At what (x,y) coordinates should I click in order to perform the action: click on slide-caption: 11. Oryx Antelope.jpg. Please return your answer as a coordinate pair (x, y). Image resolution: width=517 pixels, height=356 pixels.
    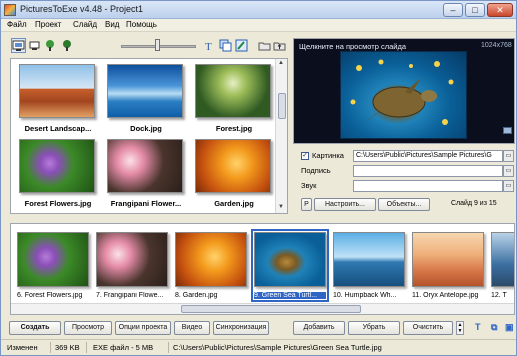
    Looking at the image, I should click on (445, 295).